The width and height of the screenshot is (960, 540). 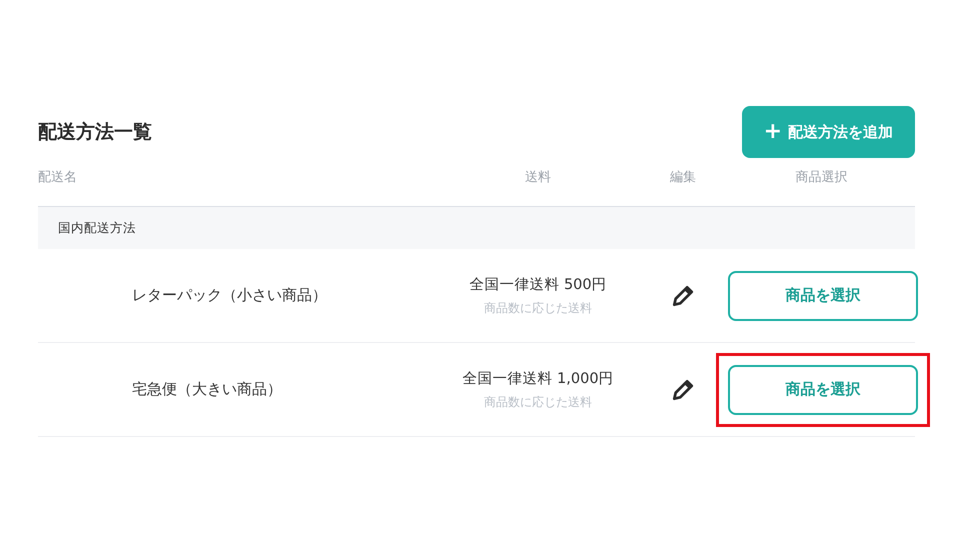 What do you see at coordinates (229, 295) in the screenshot?
I see `shipping-name: レターパック（小さい商品）` at bounding box center [229, 295].